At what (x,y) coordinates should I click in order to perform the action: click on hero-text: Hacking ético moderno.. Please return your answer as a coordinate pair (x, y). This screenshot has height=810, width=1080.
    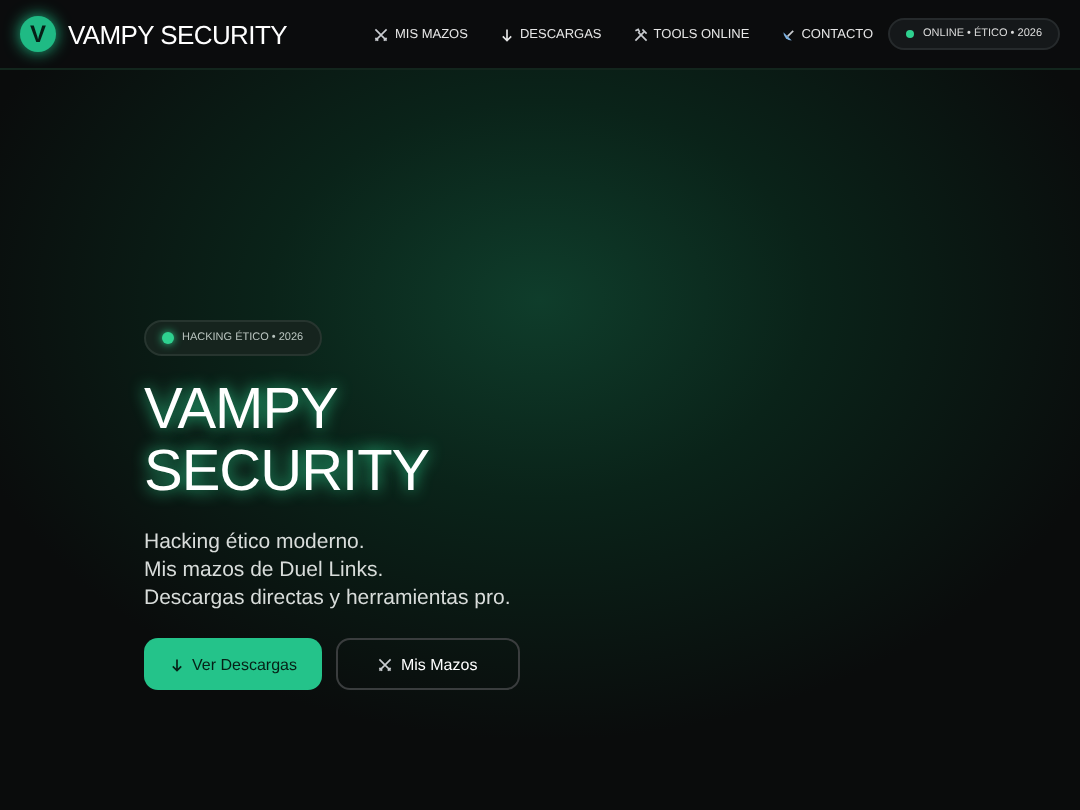
    Looking at the image, I should click on (254, 542).